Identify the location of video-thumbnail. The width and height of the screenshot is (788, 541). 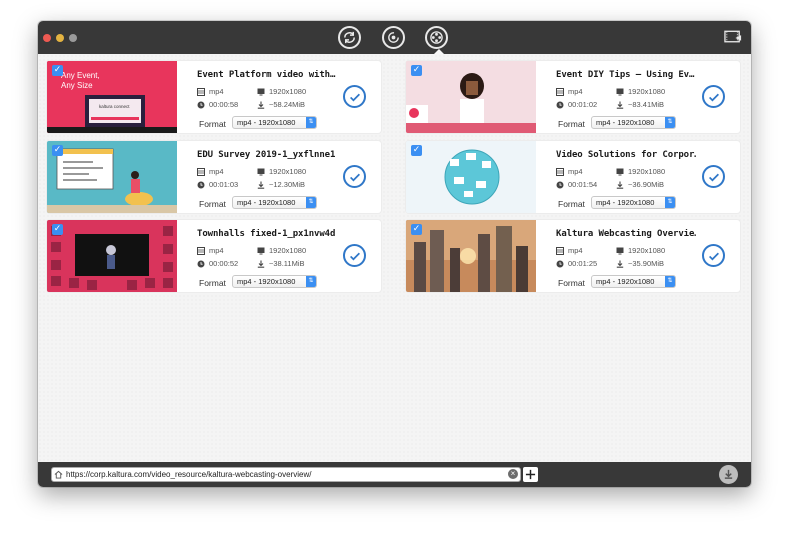
(112, 256).